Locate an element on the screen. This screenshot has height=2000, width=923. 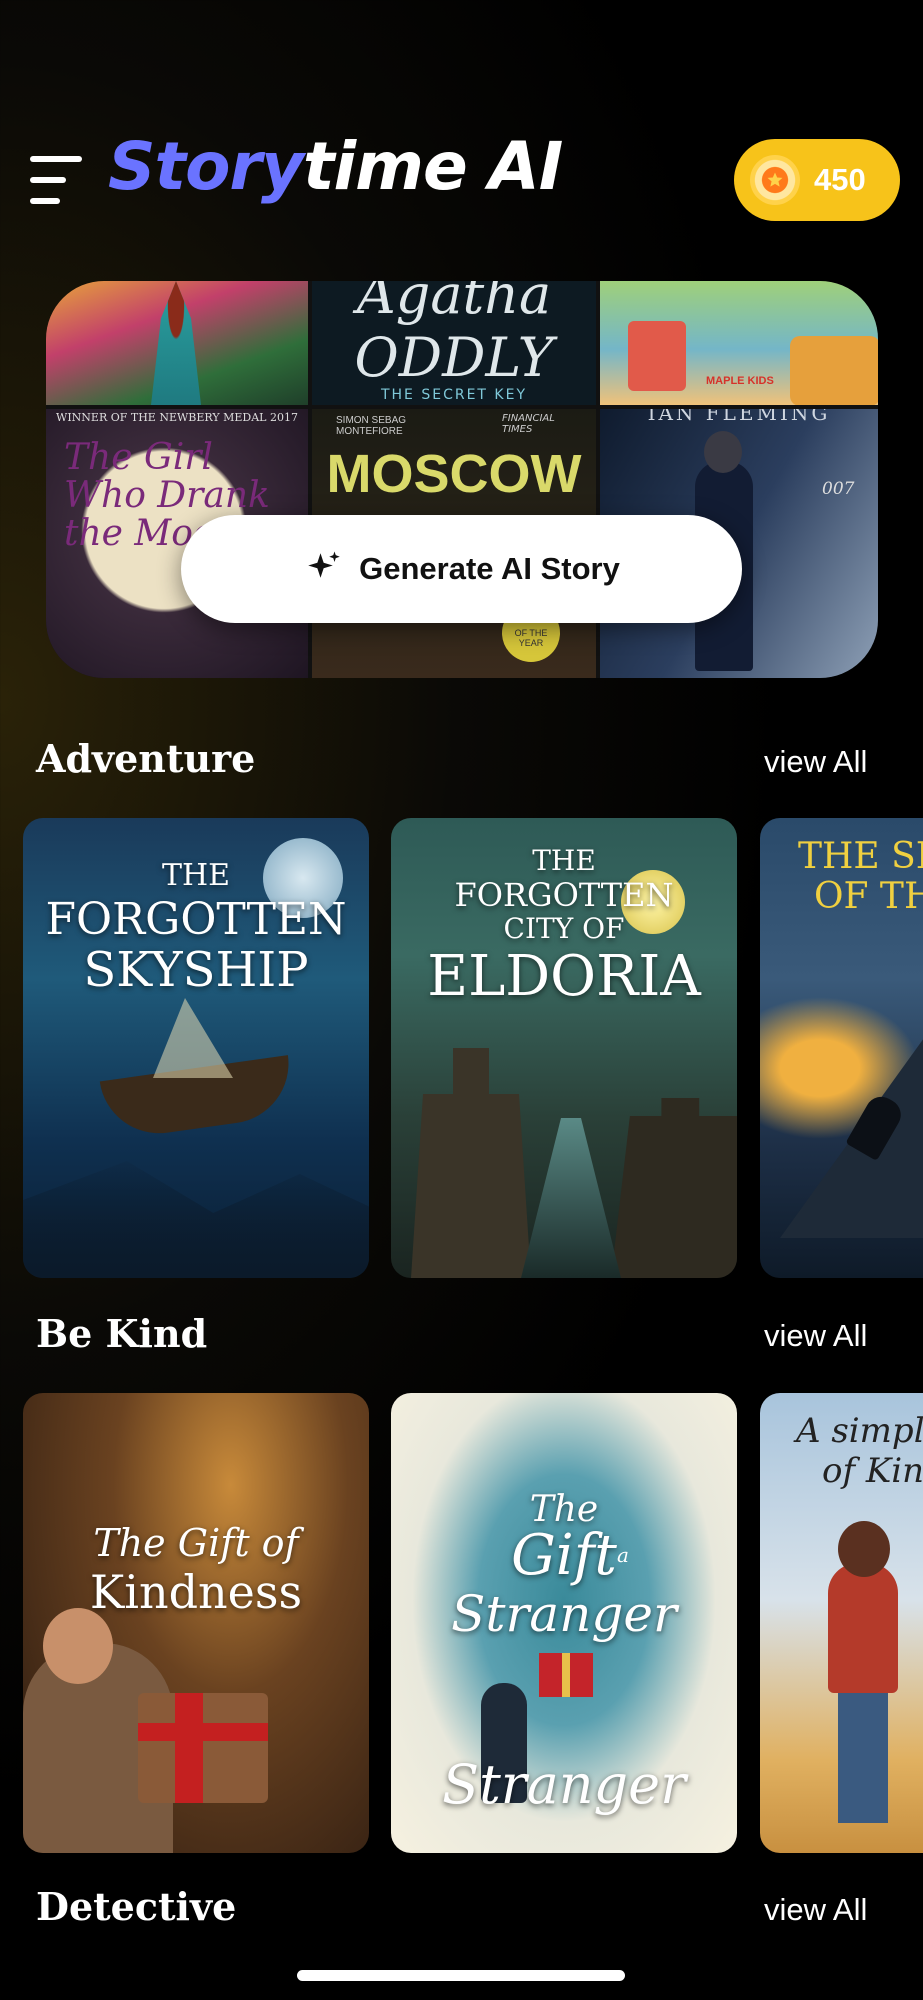
app-logo: Storytime AI is located at coordinates (335, 166).